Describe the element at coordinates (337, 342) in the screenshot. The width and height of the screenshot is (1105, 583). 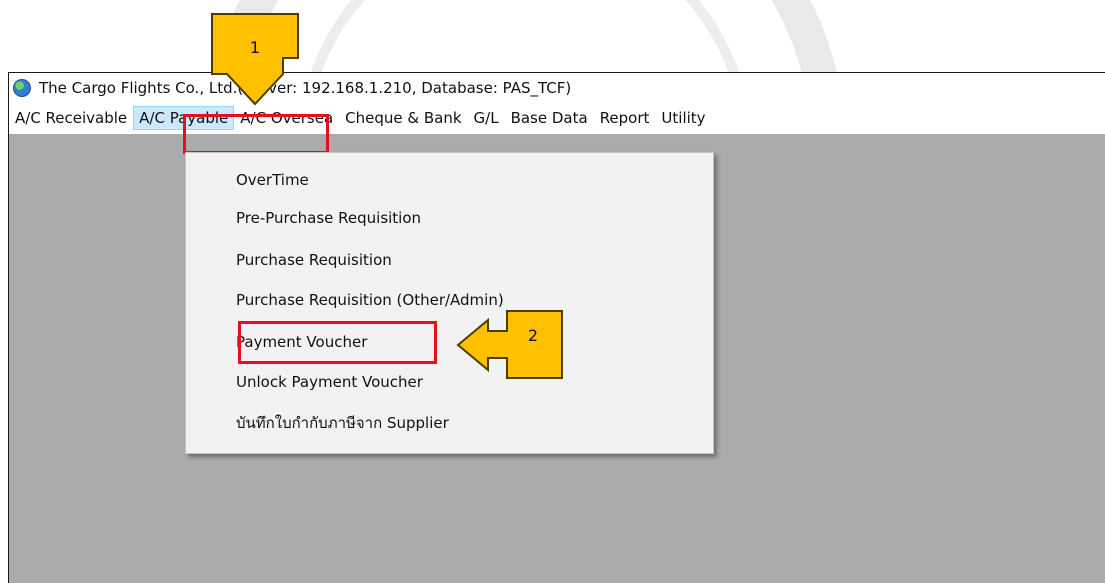
I see `highlight-payment-voucher` at that location.